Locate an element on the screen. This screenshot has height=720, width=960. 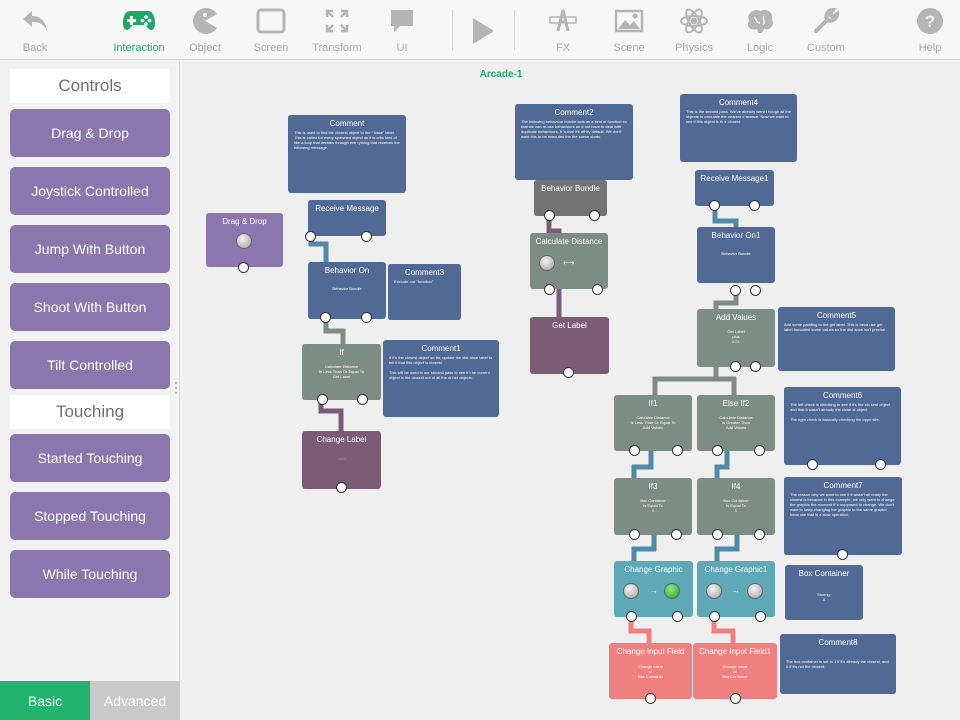
fx-tab: FX is located at coordinates (563, 29).